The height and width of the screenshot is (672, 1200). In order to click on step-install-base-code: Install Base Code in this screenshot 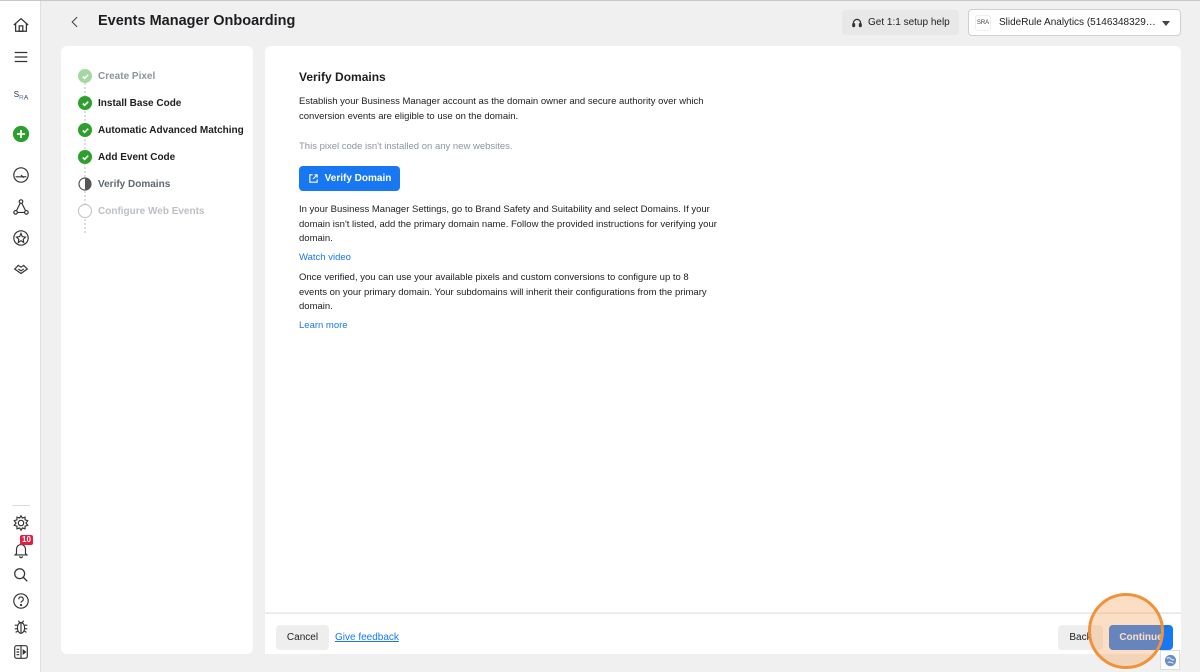, I will do `click(129, 103)`.